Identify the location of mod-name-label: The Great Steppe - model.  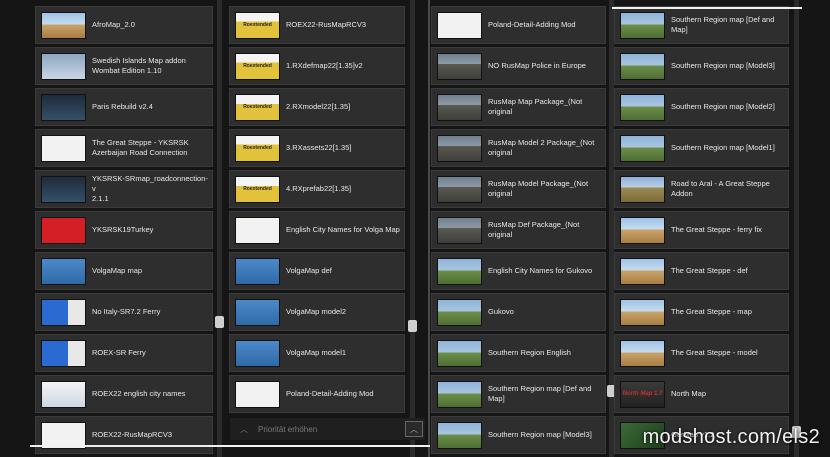
(714, 352).